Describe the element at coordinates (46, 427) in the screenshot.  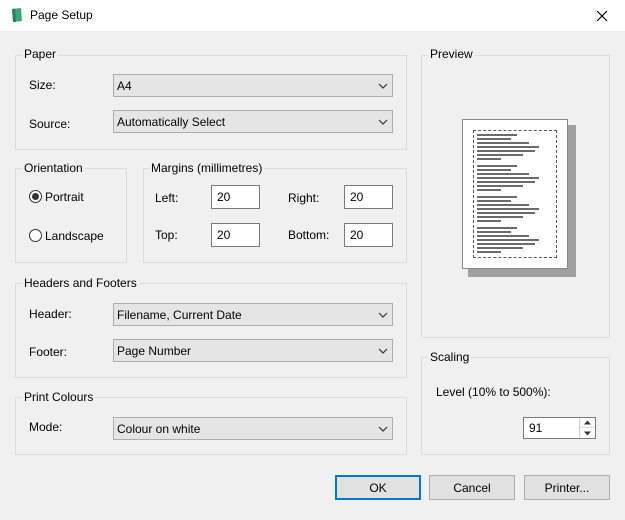
I see `mode-label: Mode:` at that location.